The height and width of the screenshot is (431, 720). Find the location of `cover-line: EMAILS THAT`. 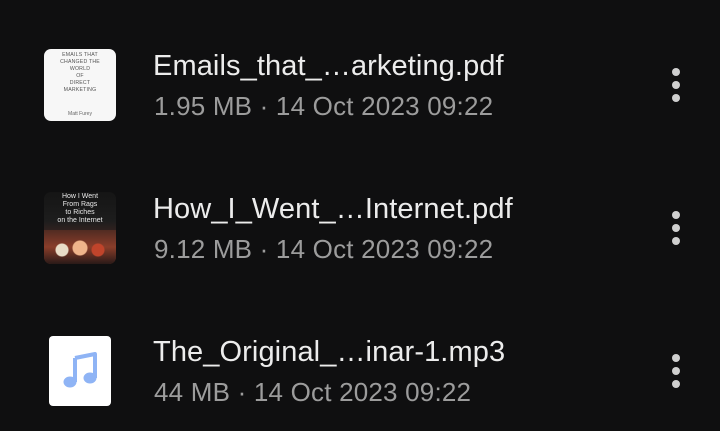

cover-line: EMAILS THAT is located at coordinates (80, 55).